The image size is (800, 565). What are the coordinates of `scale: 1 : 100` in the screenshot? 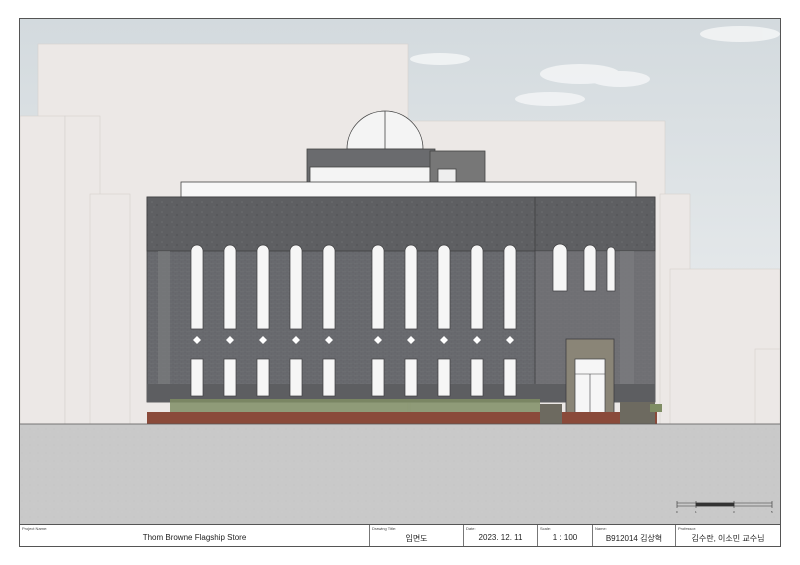 It's located at (565, 537).